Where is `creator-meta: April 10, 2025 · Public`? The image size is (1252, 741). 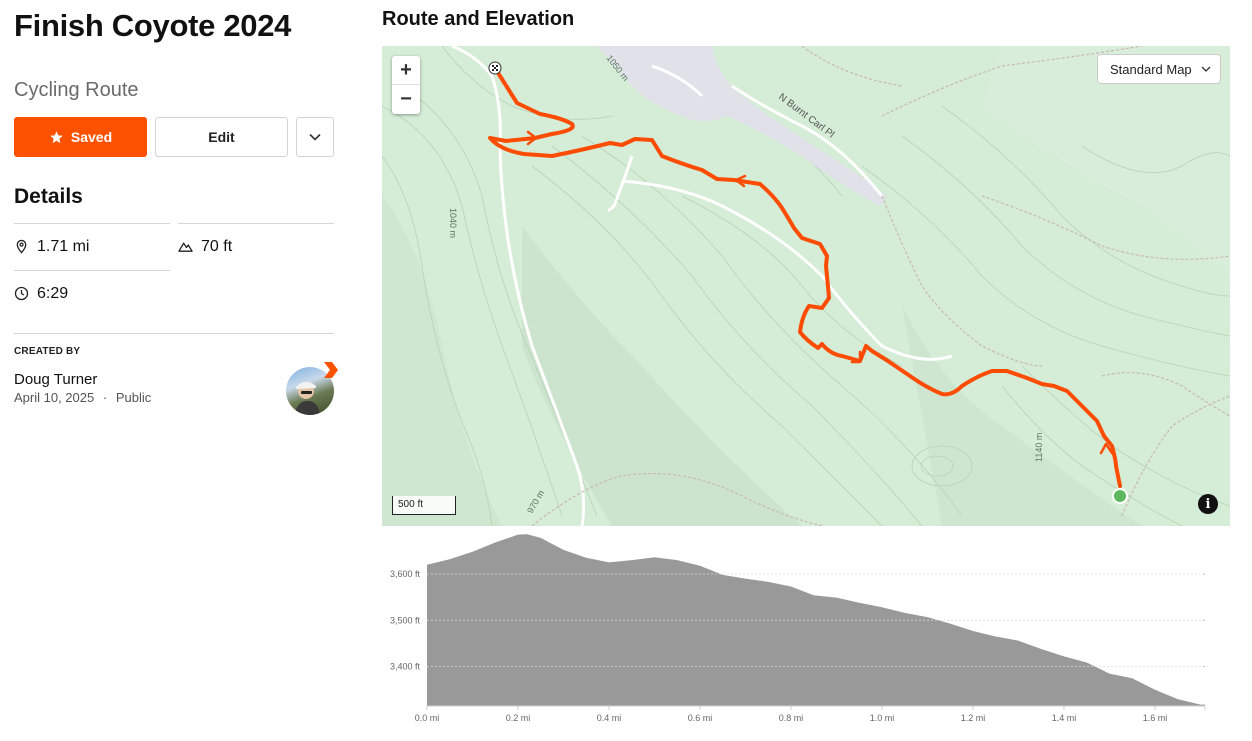 creator-meta: April 10, 2025 · Public is located at coordinates (82, 397).